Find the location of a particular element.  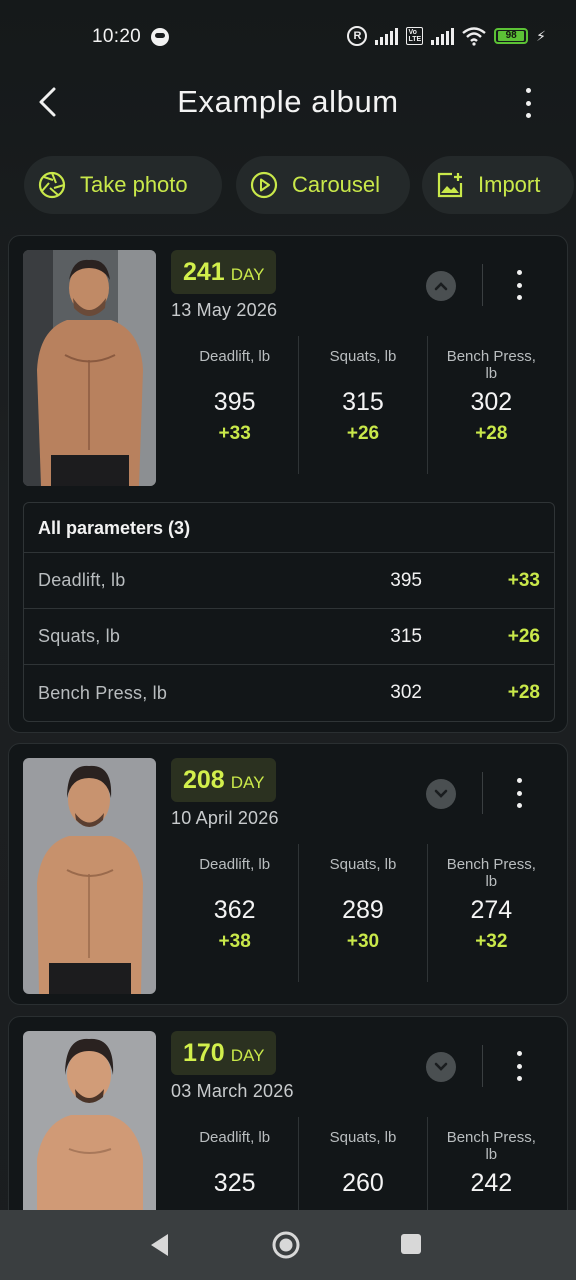

stat-delta: +32 is located at coordinates (491, 941).